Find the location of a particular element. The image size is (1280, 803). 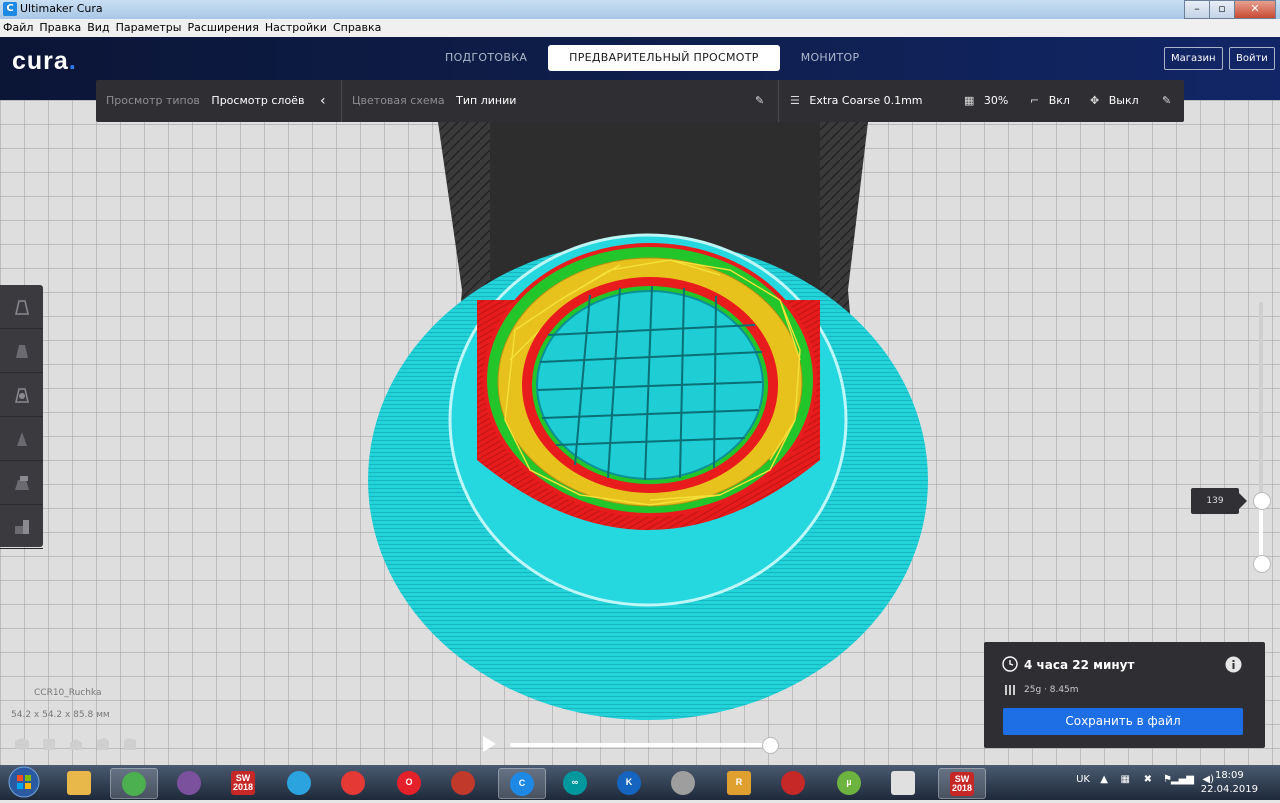

clock-time: 18:09 is located at coordinates (1229, 775).